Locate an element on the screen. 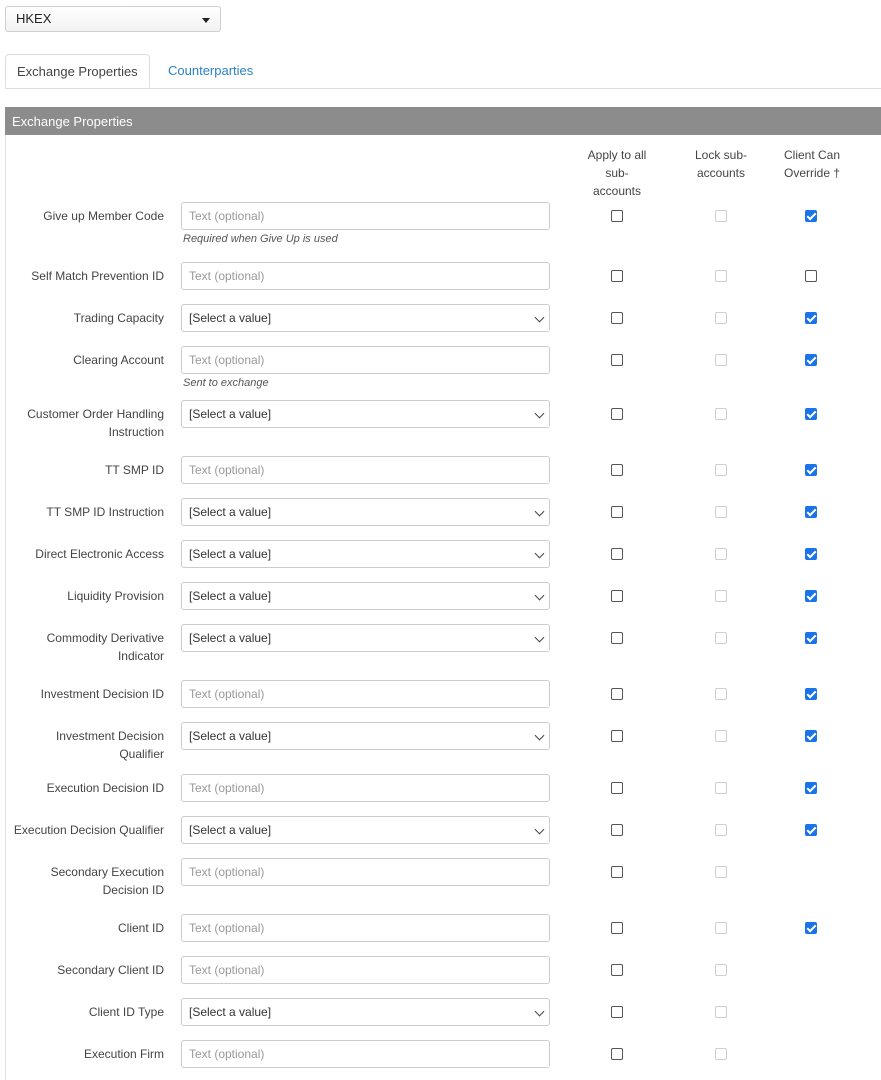 This screenshot has height=1080, width=881. panel-title: Exchange Properties is located at coordinates (443, 121).